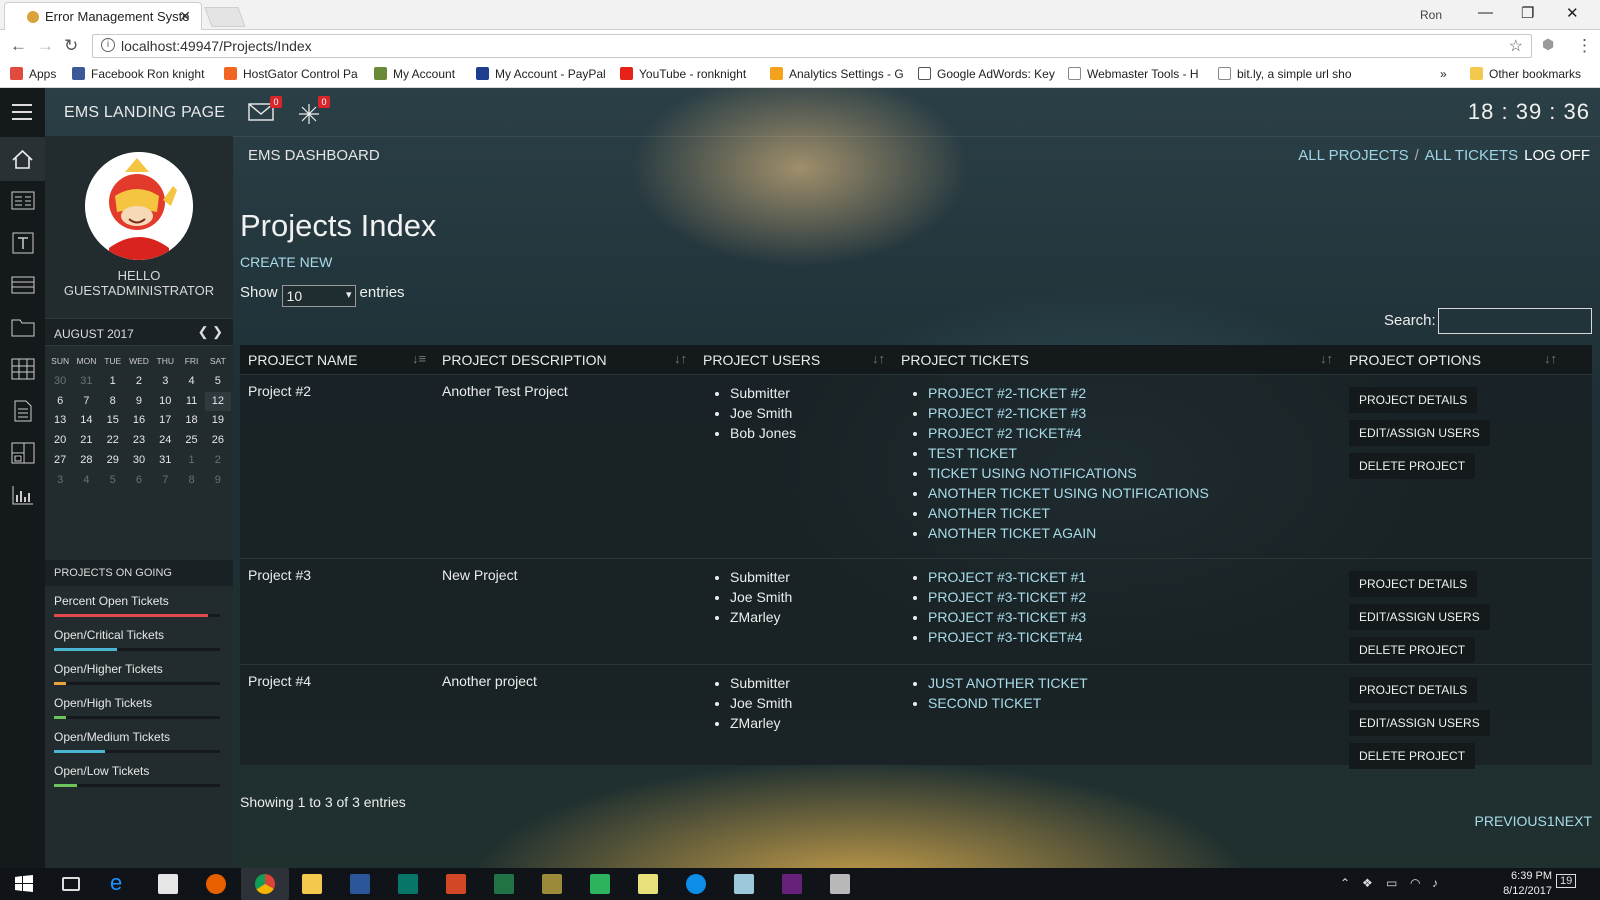 The height and width of the screenshot is (900, 1600). What do you see at coordinates (218, 481) in the screenshot?
I see `calendar-day: 9` at bounding box center [218, 481].